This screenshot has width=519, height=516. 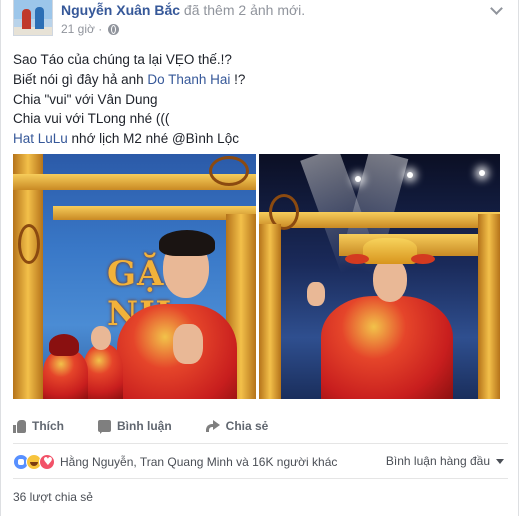 What do you see at coordinates (500, 461) in the screenshot?
I see `caret-down-icon` at bounding box center [500, 461].